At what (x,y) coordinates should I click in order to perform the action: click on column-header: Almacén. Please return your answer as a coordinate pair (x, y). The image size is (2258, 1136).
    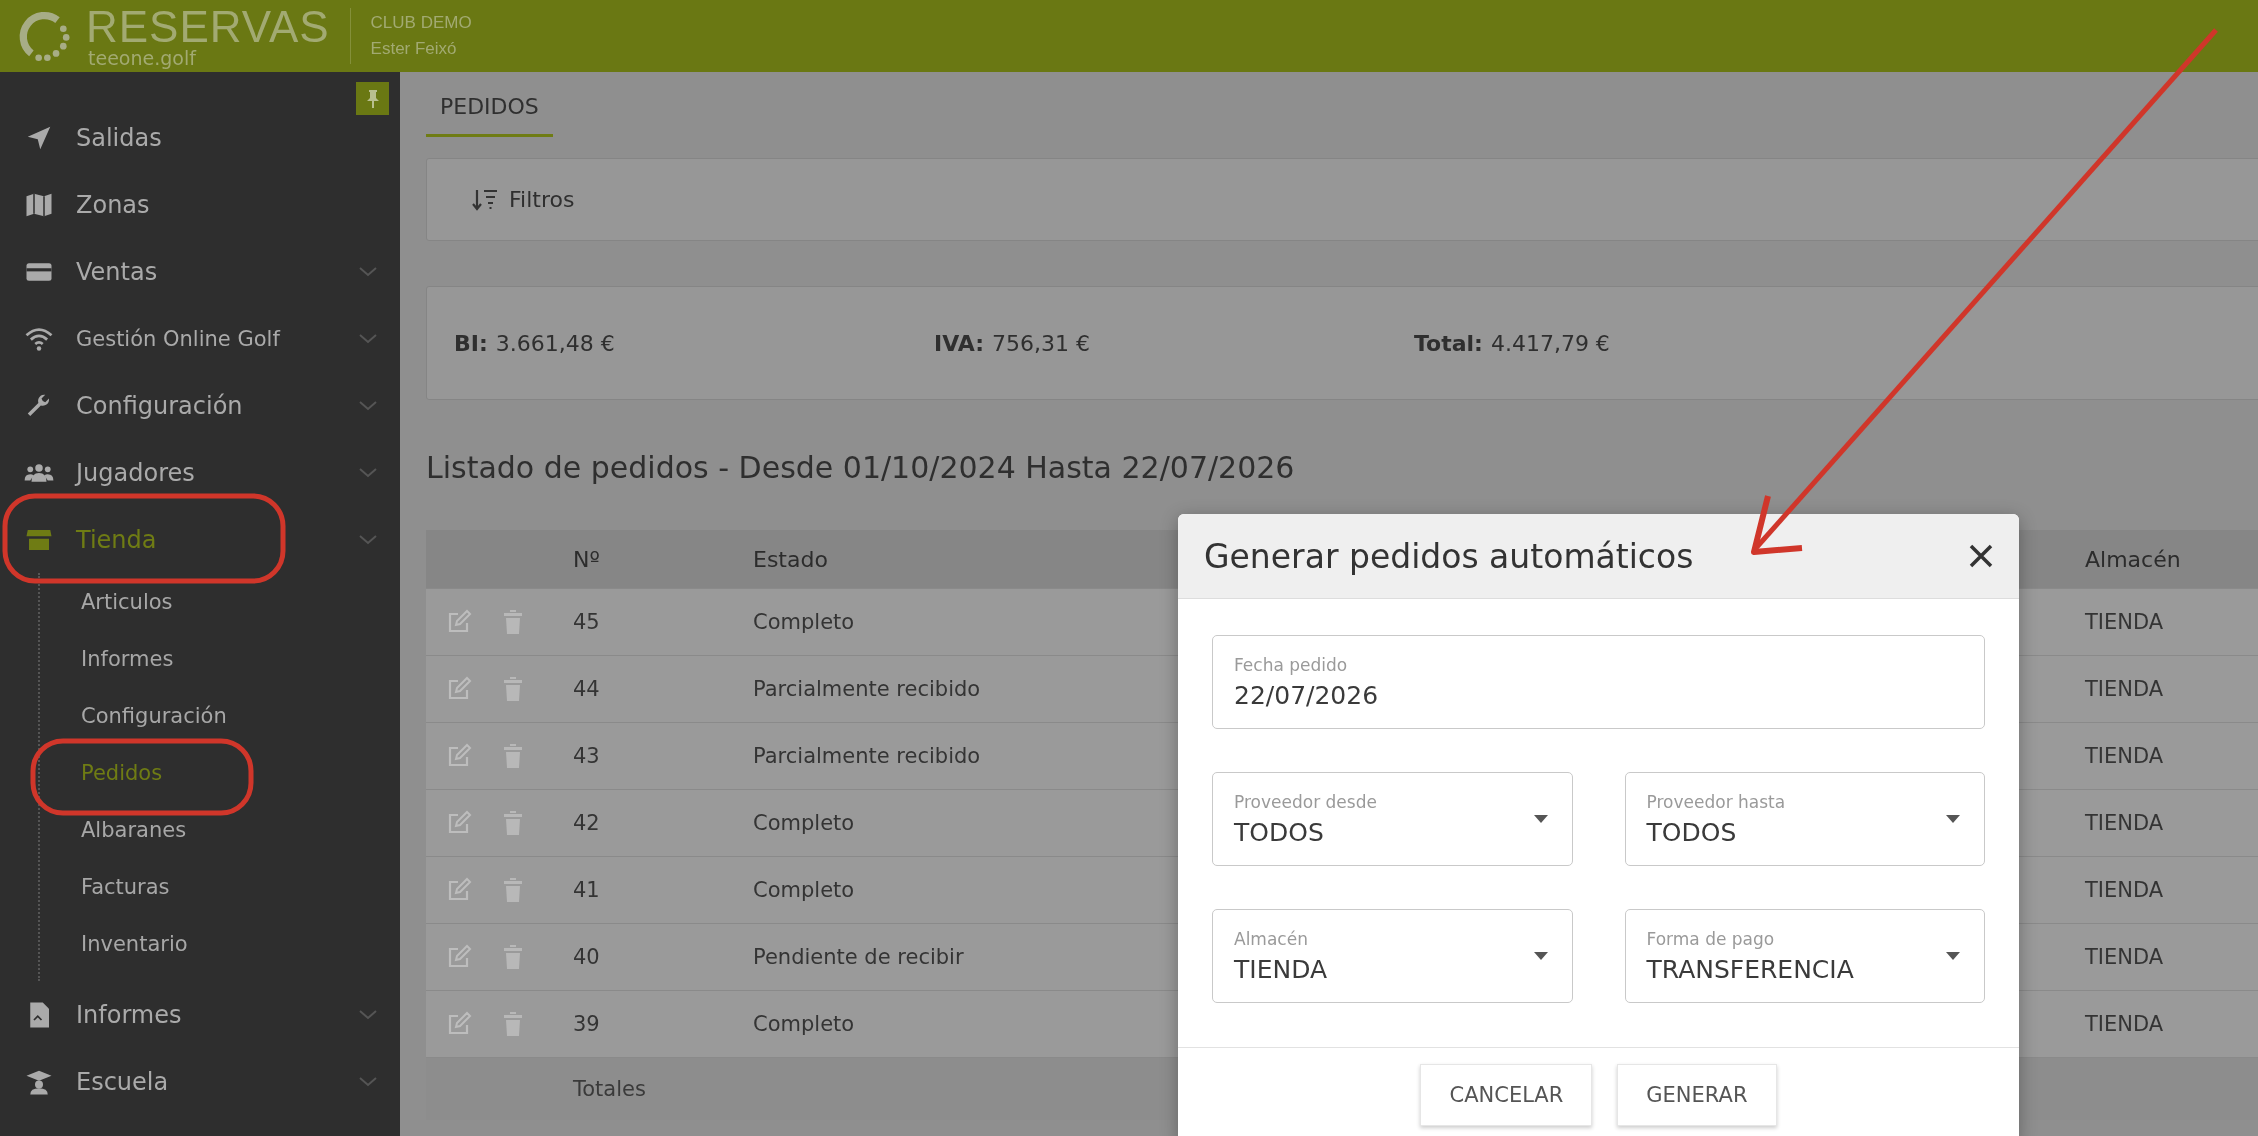
    Looking at the image, I should click on (2171, 559).